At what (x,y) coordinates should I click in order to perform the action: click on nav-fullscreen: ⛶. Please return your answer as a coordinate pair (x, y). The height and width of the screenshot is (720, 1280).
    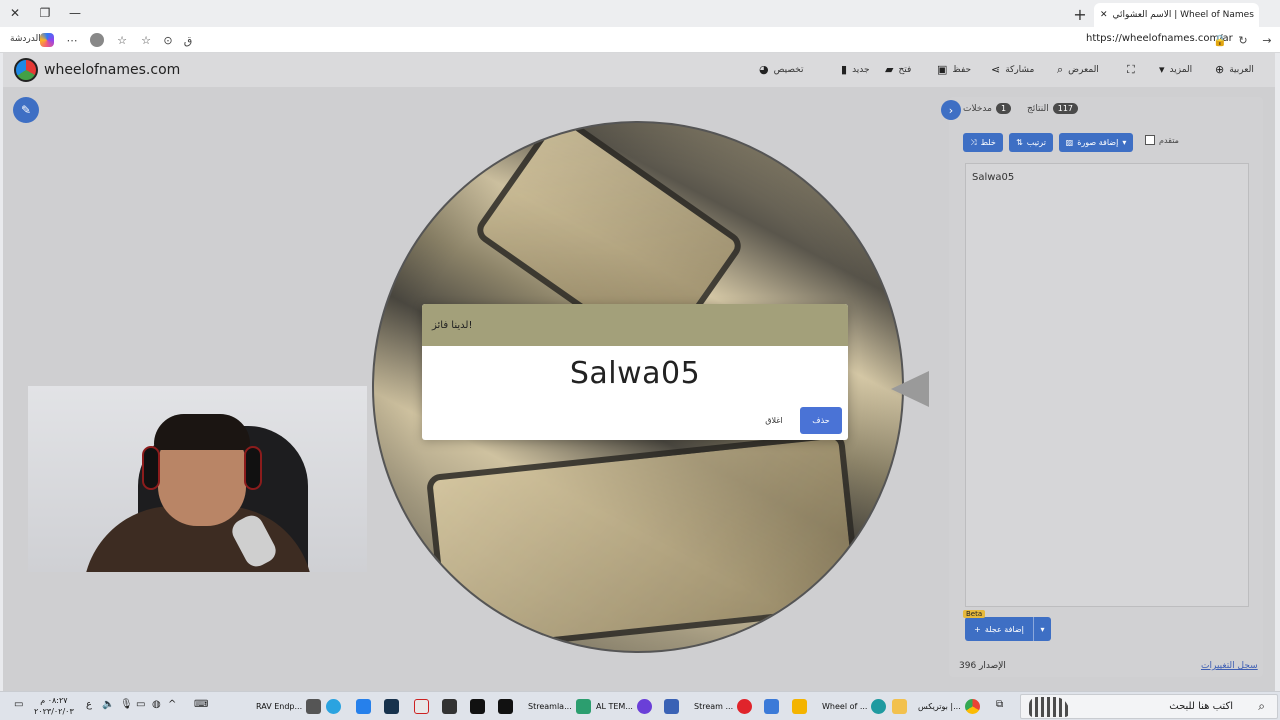
    Looking at the image, I should click on (1131, 70).